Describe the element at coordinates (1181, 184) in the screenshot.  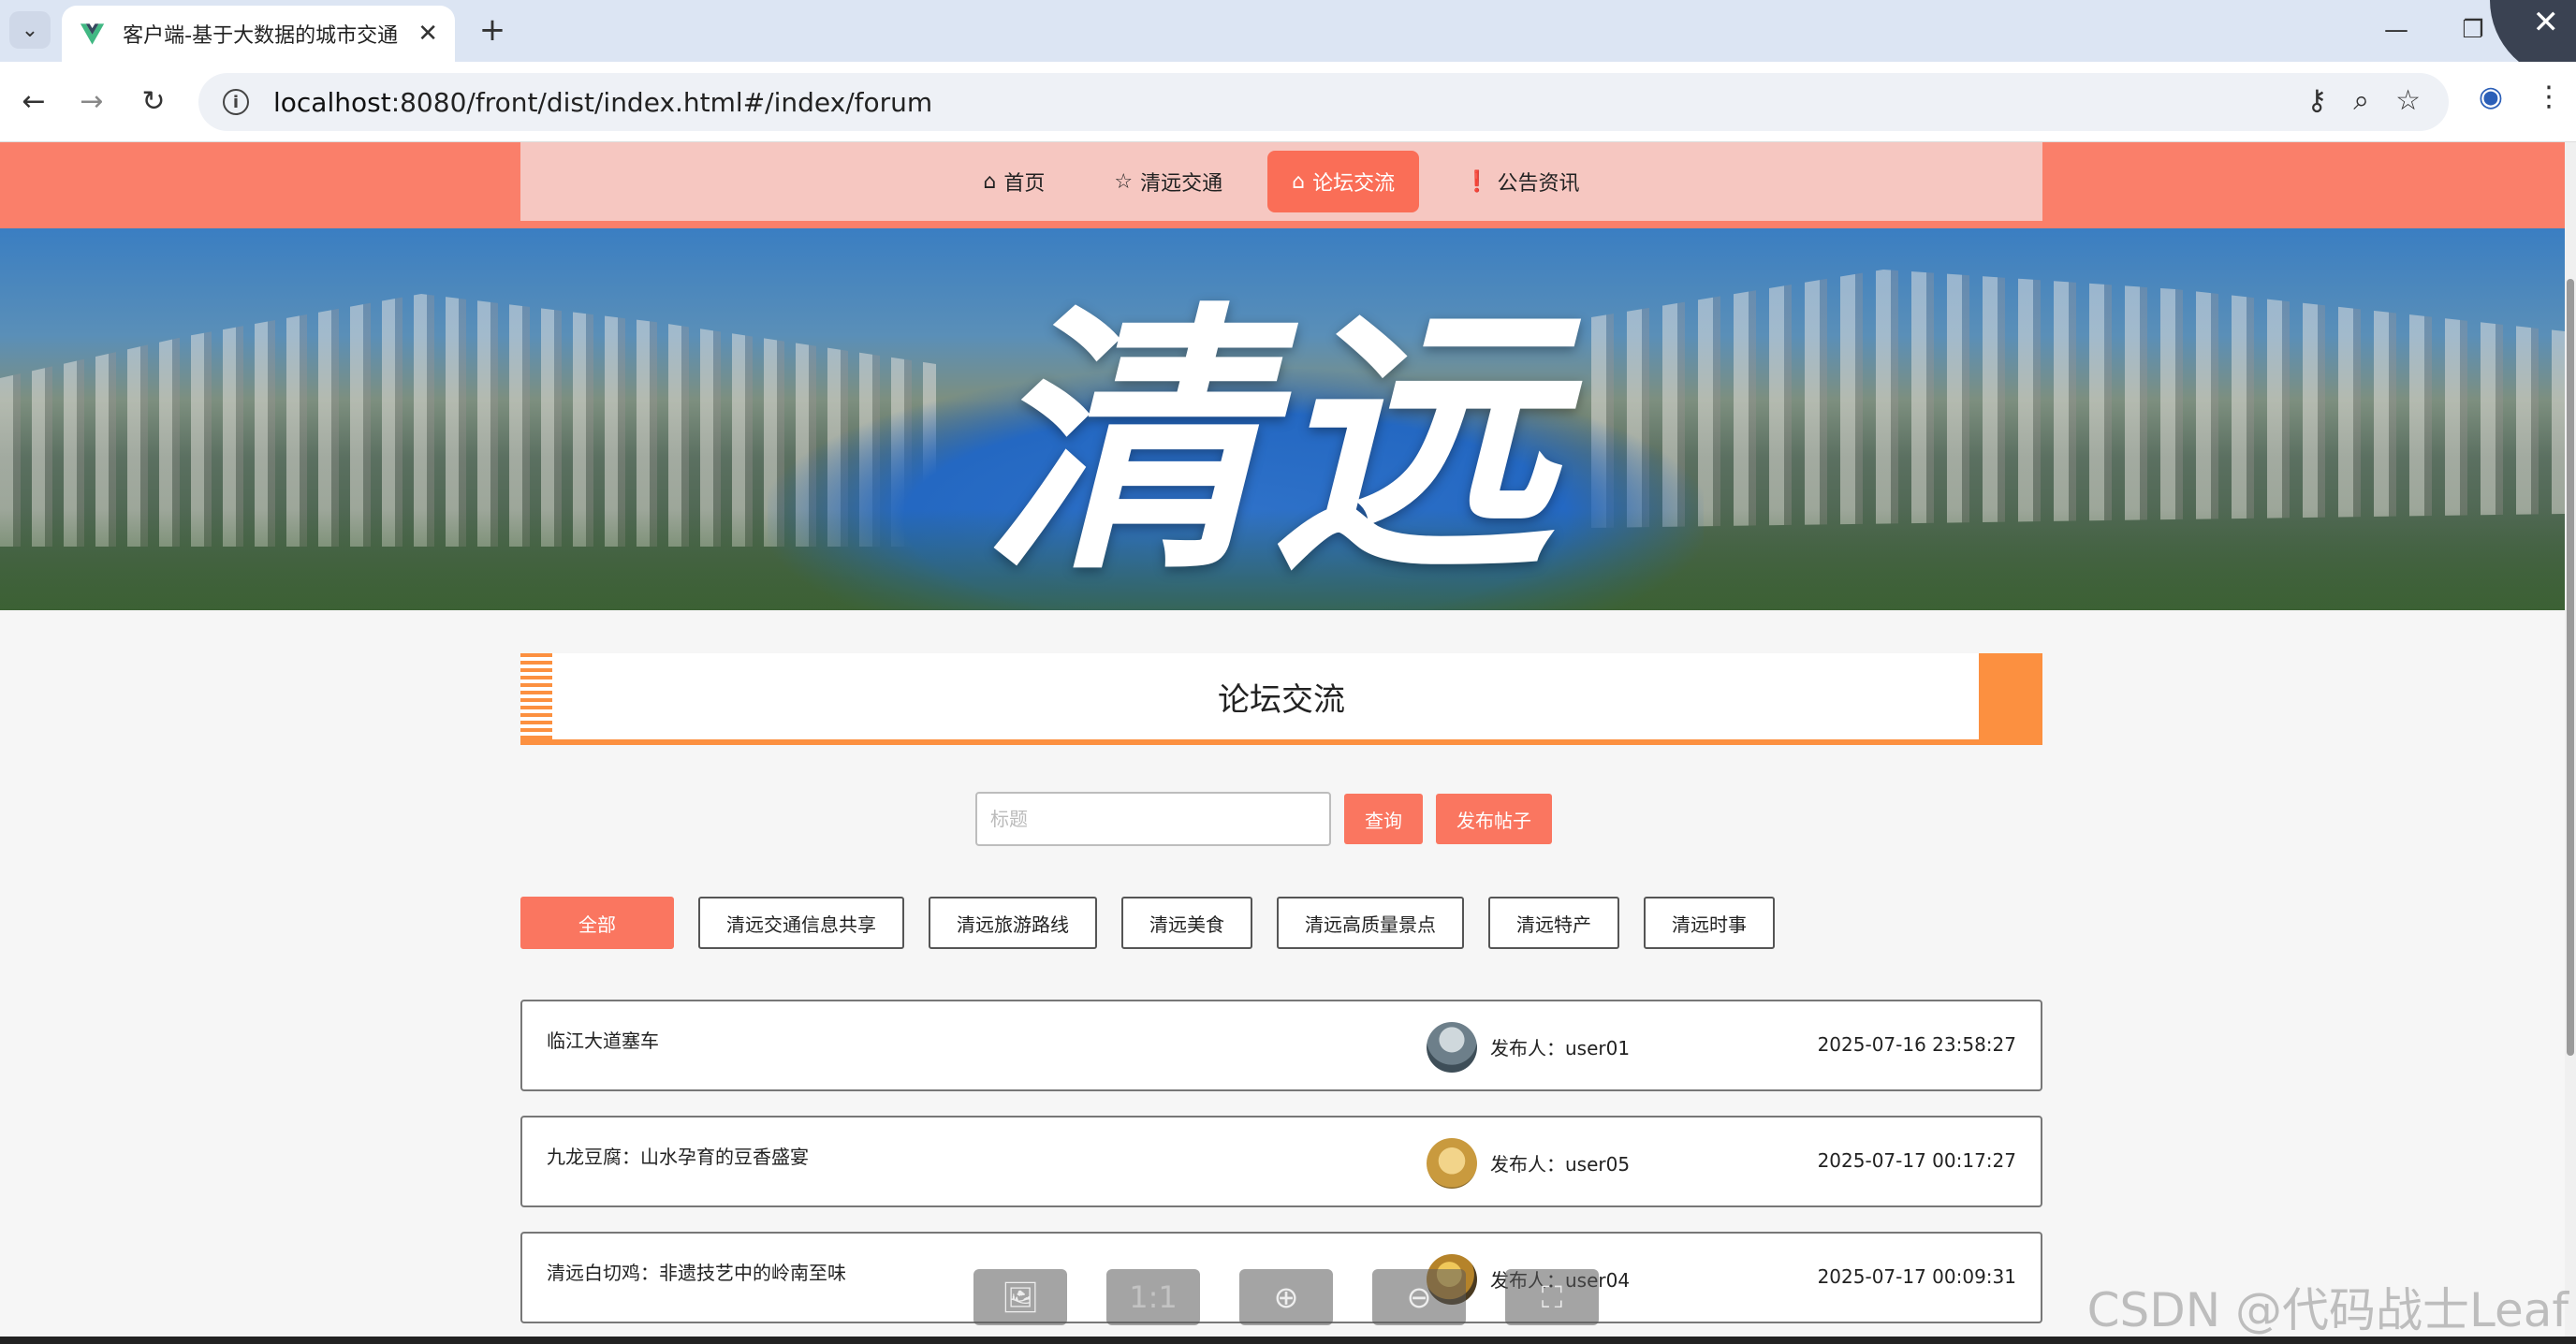
I see `menu-item-label: 清远交通` at that location.